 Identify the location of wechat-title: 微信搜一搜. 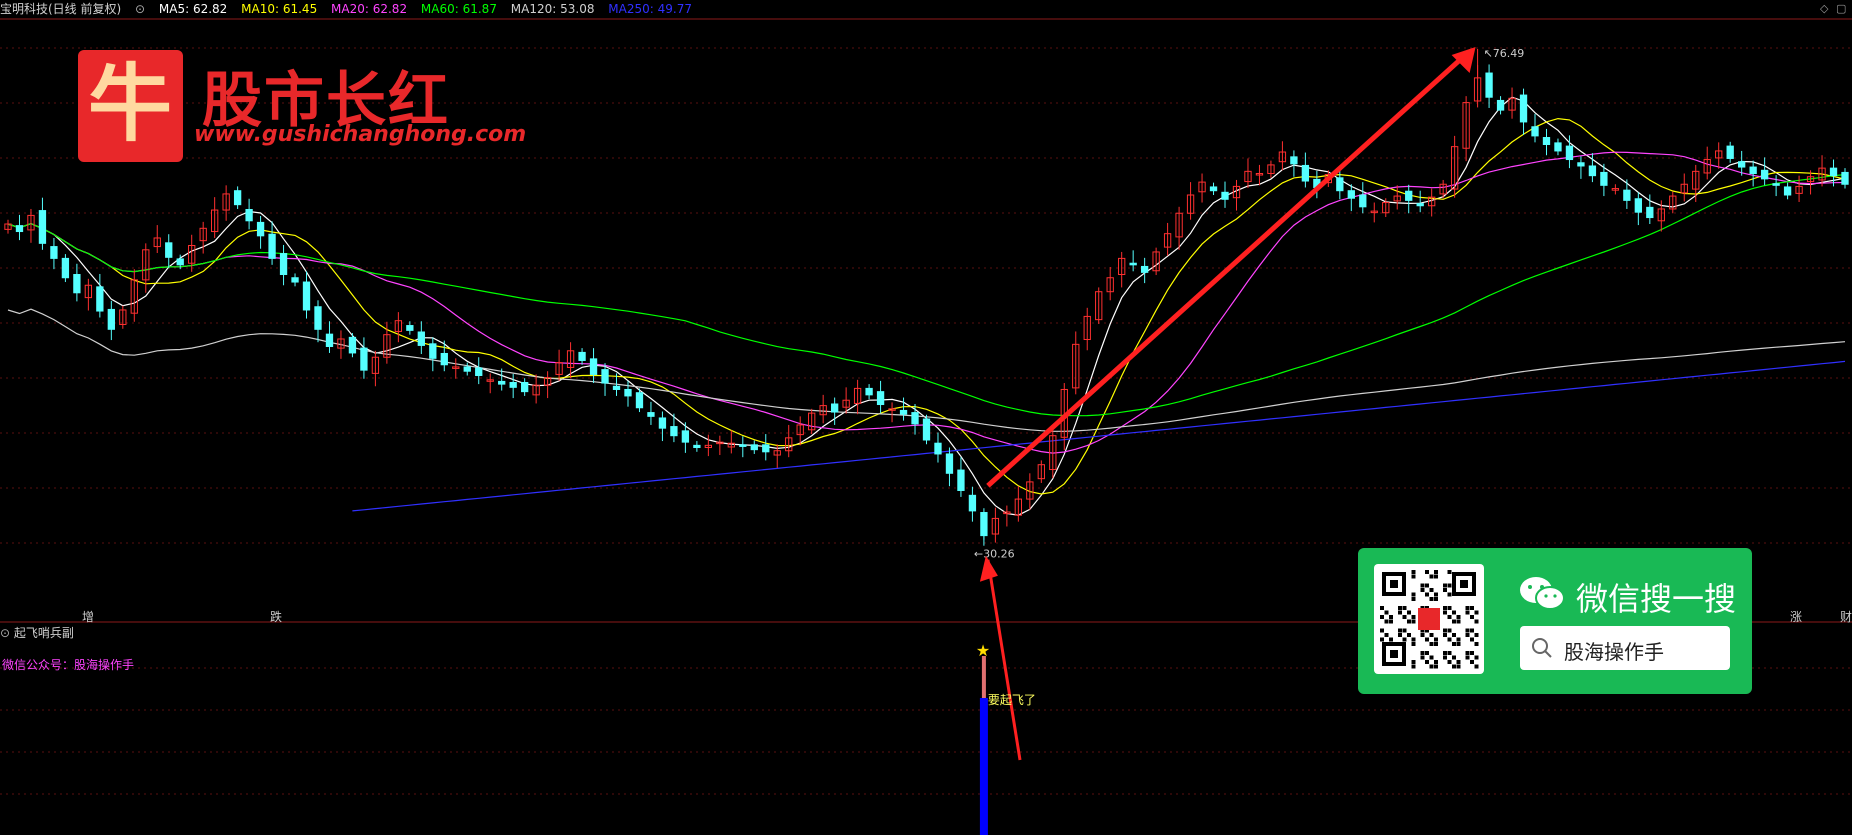
(1656, 599).